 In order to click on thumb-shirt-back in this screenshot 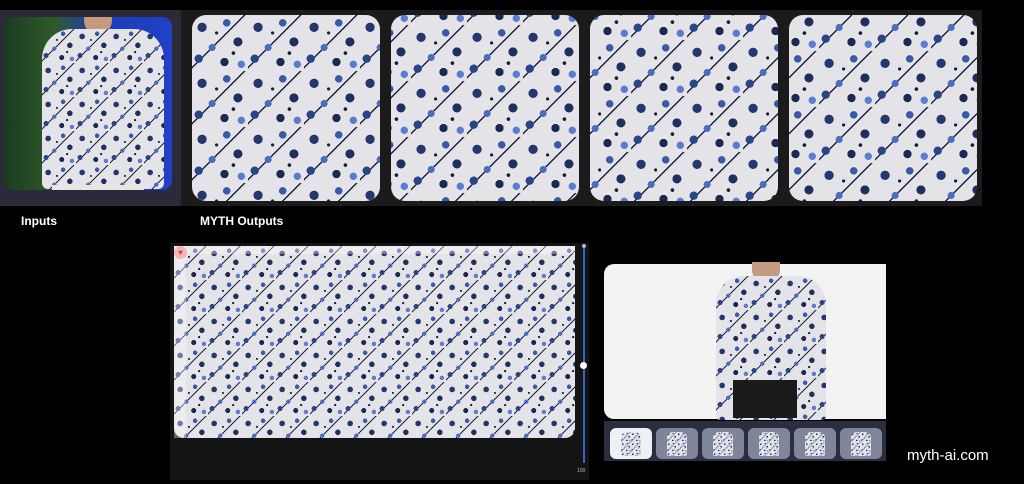, I will do `click(677, 443)`.